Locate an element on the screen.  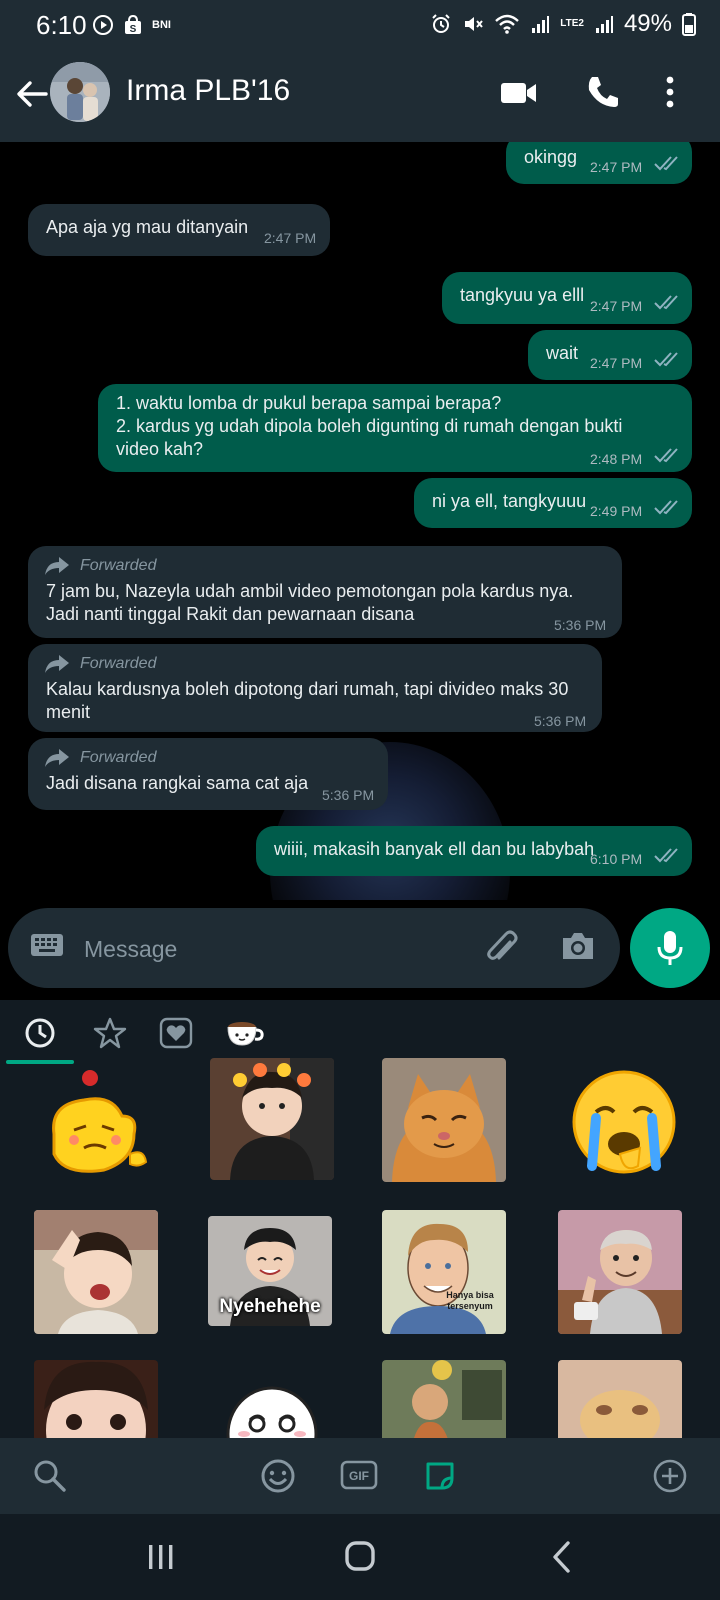
voice-call-icon is located at coordinates (603, 92).